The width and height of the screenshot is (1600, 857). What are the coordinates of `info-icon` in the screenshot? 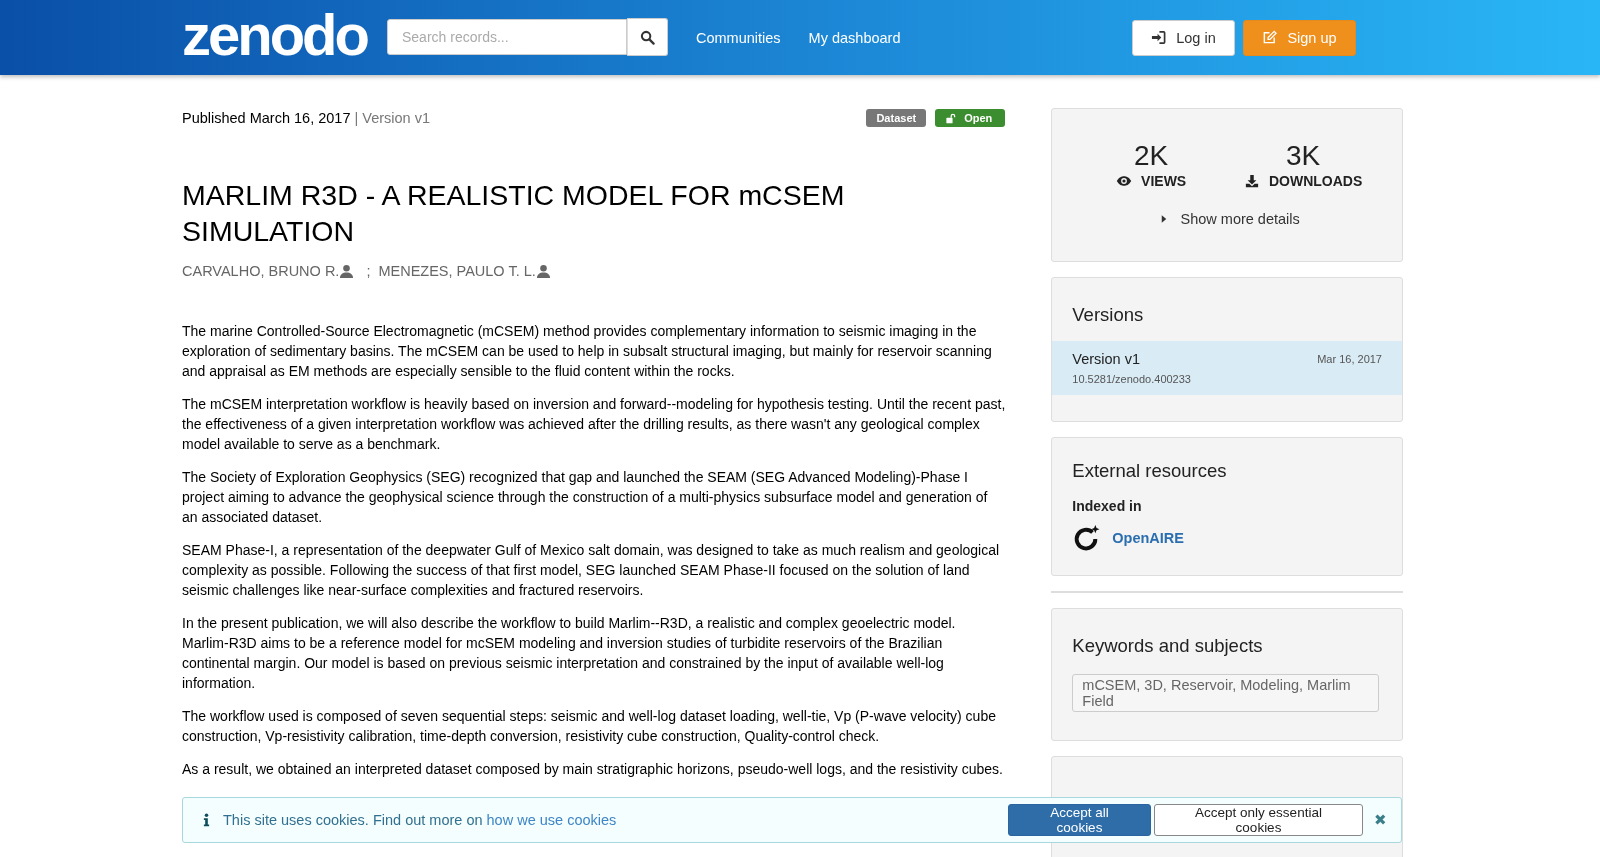 It's located at (206, 820).